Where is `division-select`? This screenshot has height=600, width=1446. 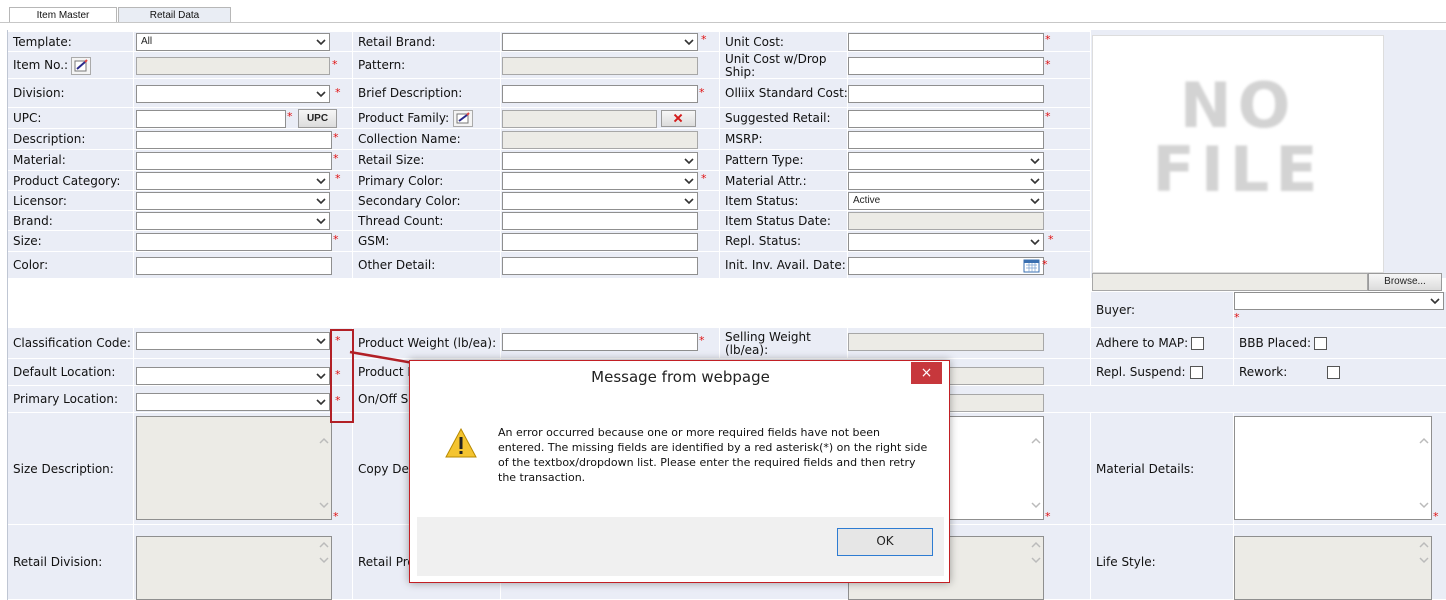
division-select is located at coordinates (233, 94).